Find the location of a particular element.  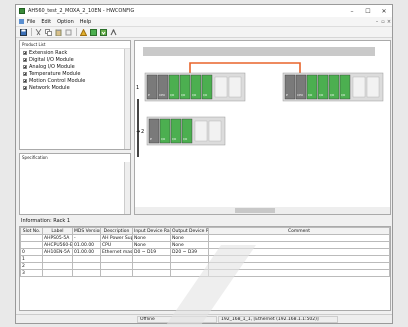

table-cell: AHCPU560-E is located at coordinates (57, 245).